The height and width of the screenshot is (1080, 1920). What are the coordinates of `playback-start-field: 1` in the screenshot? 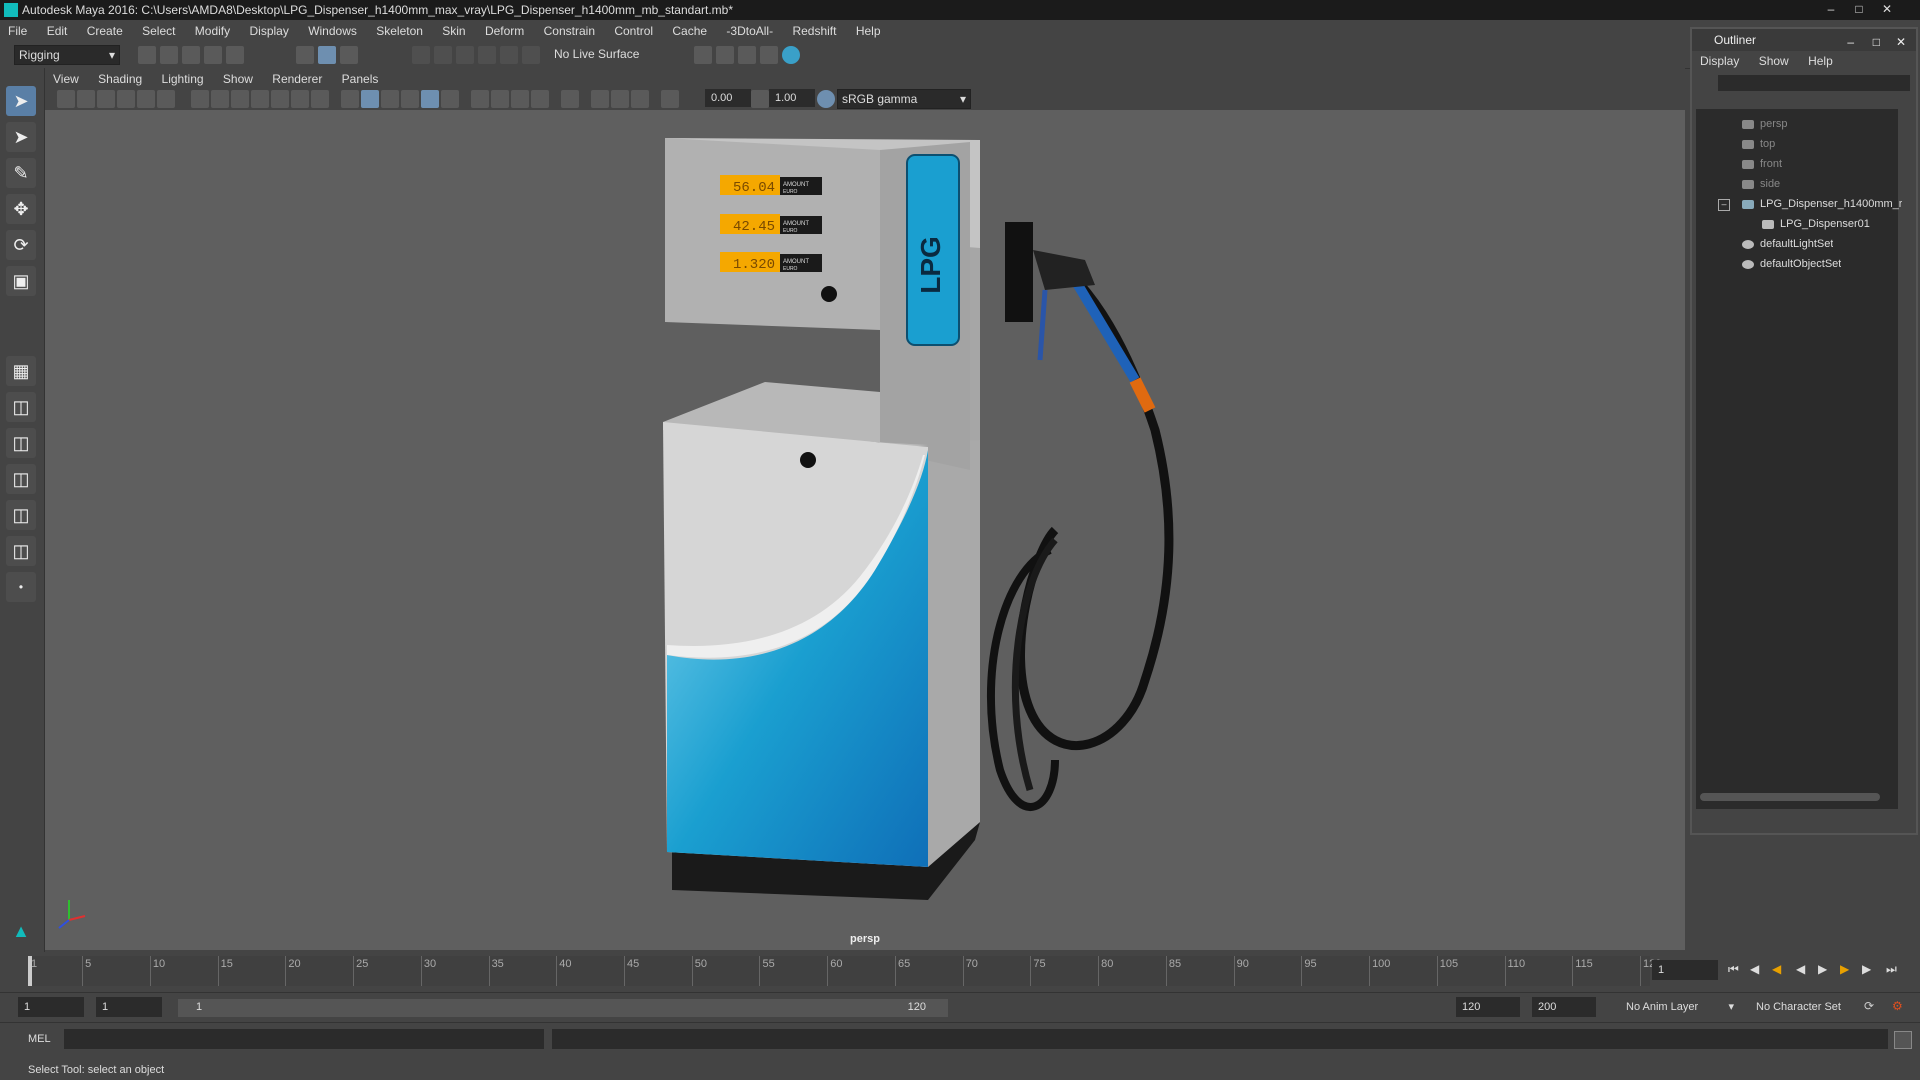 It's located at (129, 1007).